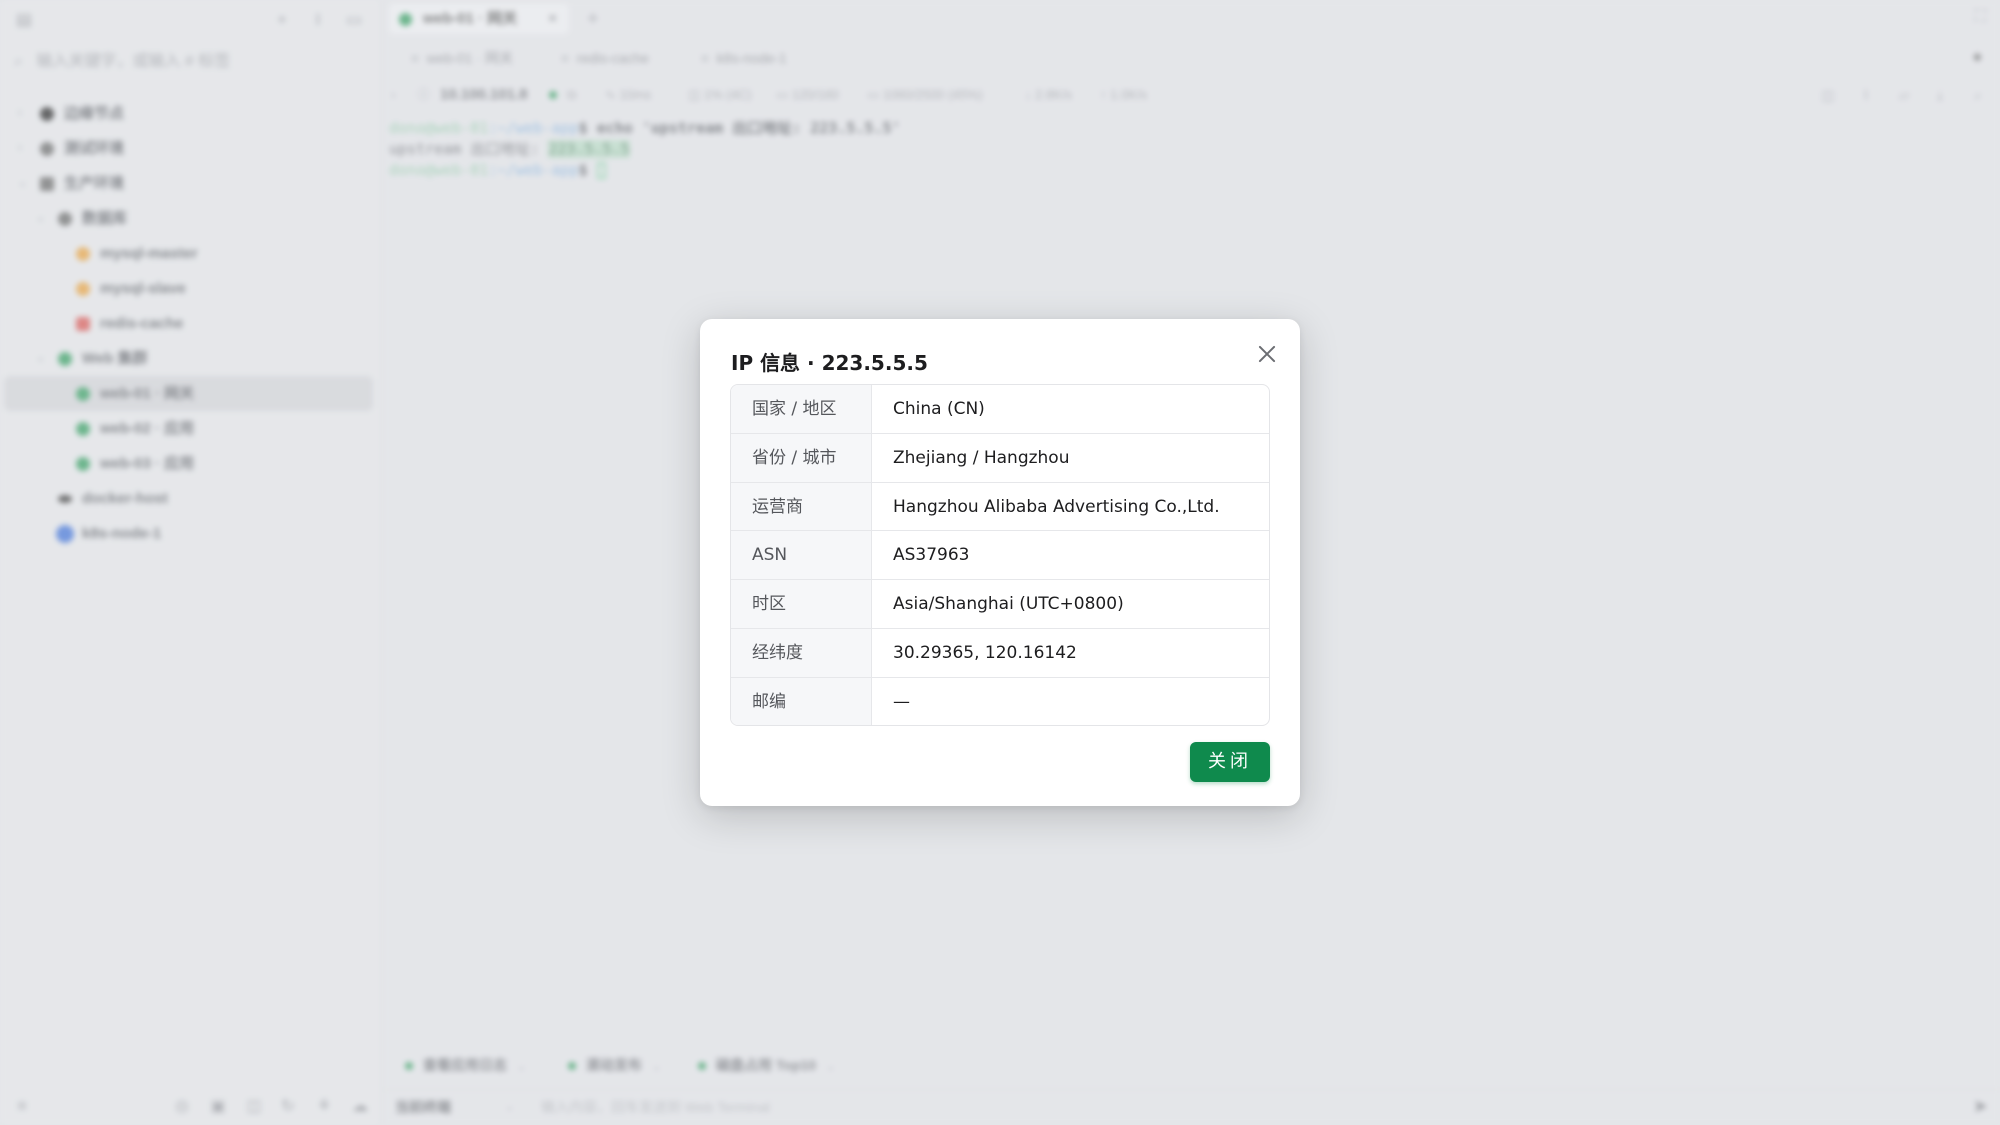 Image resolution: width=2000 pixels, height=1125 pixels. I want to click on row-value: China (CN), so click(939, 409).